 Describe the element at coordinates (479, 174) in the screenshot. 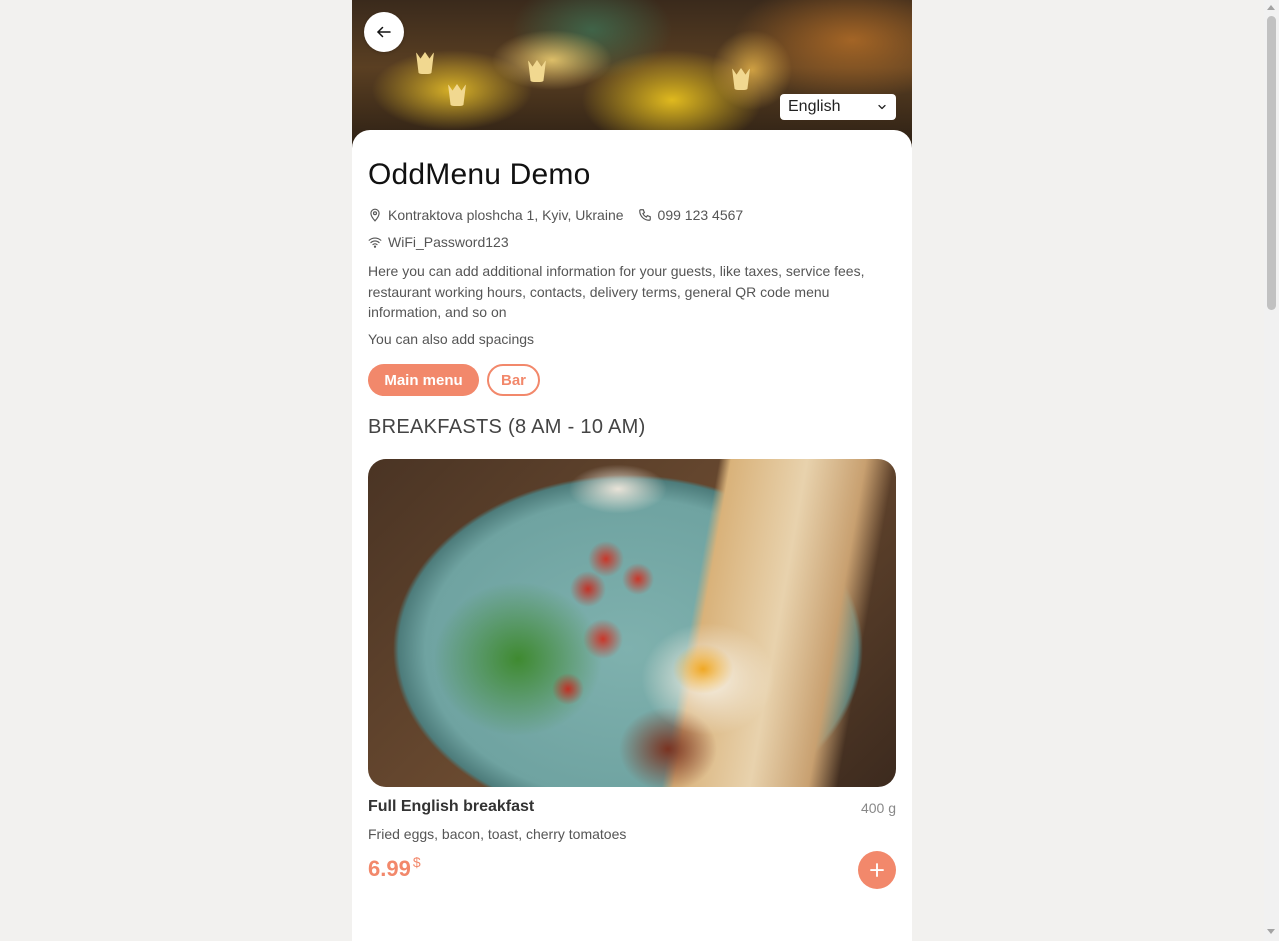

I see `restaurant-title: OddMenu Demo` at that location.